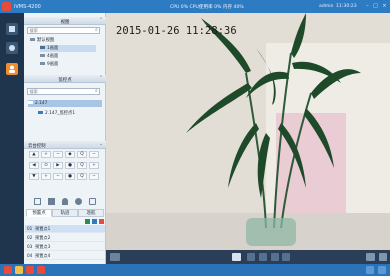 This screenshot has height=276, width=390. Describe the element at coordinates (91, 213) in the screenshot. I see `tab-cruise: 巡航` at that location.